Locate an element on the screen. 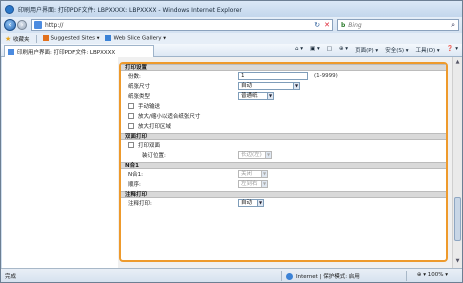 The height and width of the screenshot is (283, 463). mail-icon: □ is located at coordinates (329, 50).